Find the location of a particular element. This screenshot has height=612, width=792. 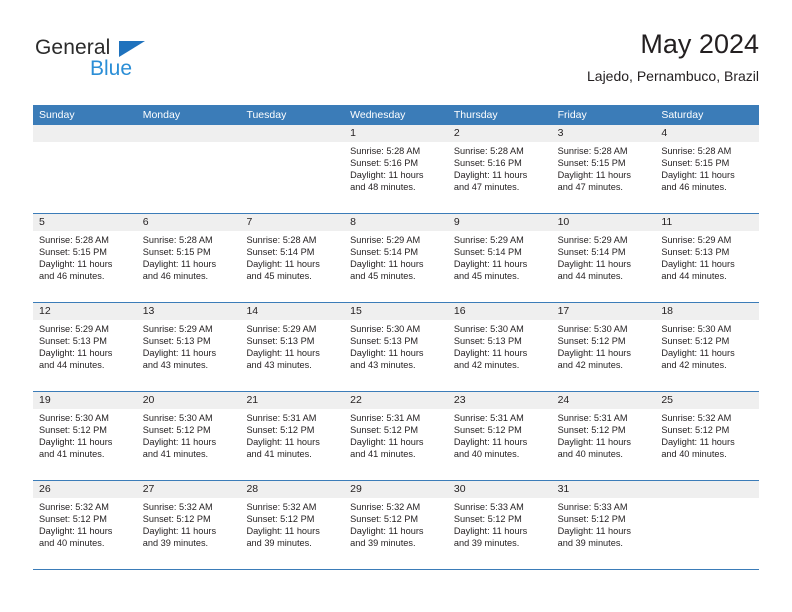

title-block: May 2024 Lajedo, Pernambuco, Brazil is located at coordinates (673, 57).